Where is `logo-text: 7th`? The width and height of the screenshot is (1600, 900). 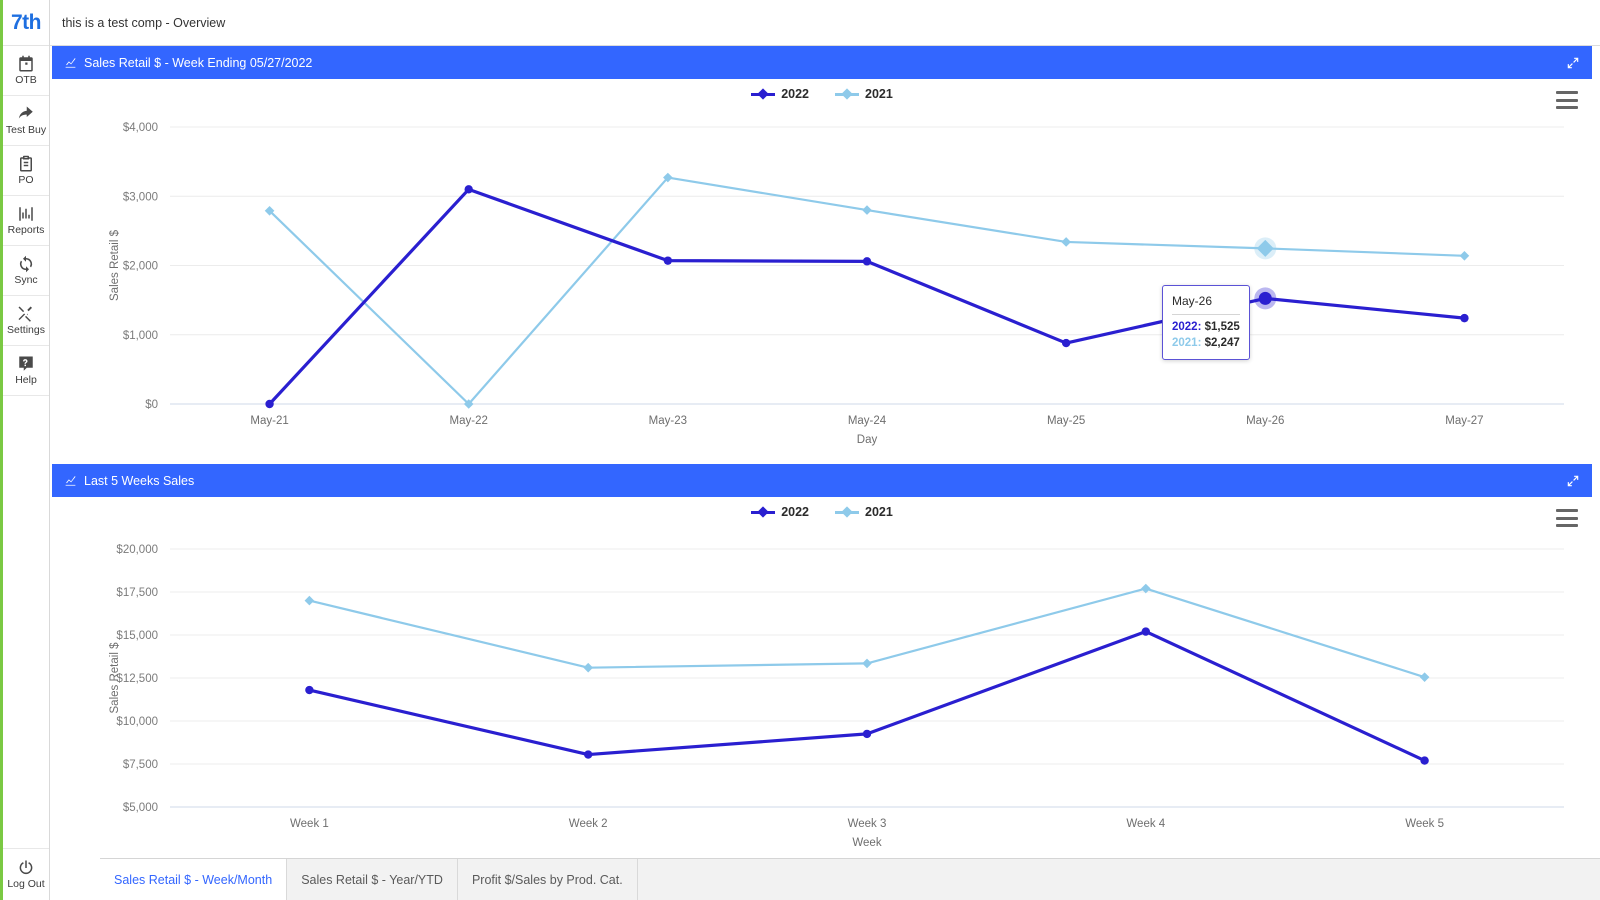 logo-text: 7th is located at coordinates (26, 22).